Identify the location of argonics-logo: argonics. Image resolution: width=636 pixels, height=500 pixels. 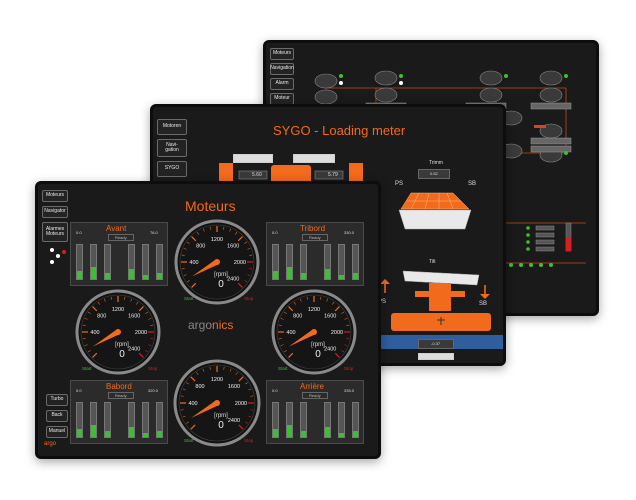
(210, 325).